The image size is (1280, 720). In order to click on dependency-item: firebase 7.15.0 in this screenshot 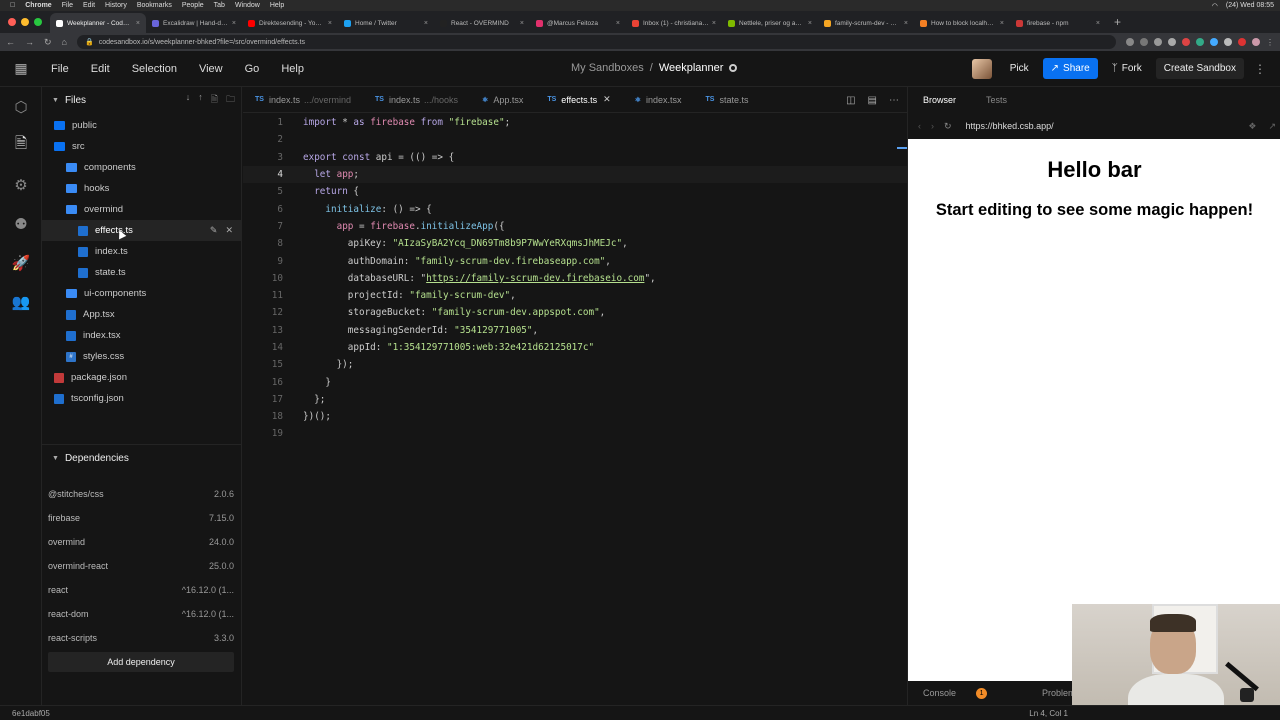, I will do `click(141, 518)`.